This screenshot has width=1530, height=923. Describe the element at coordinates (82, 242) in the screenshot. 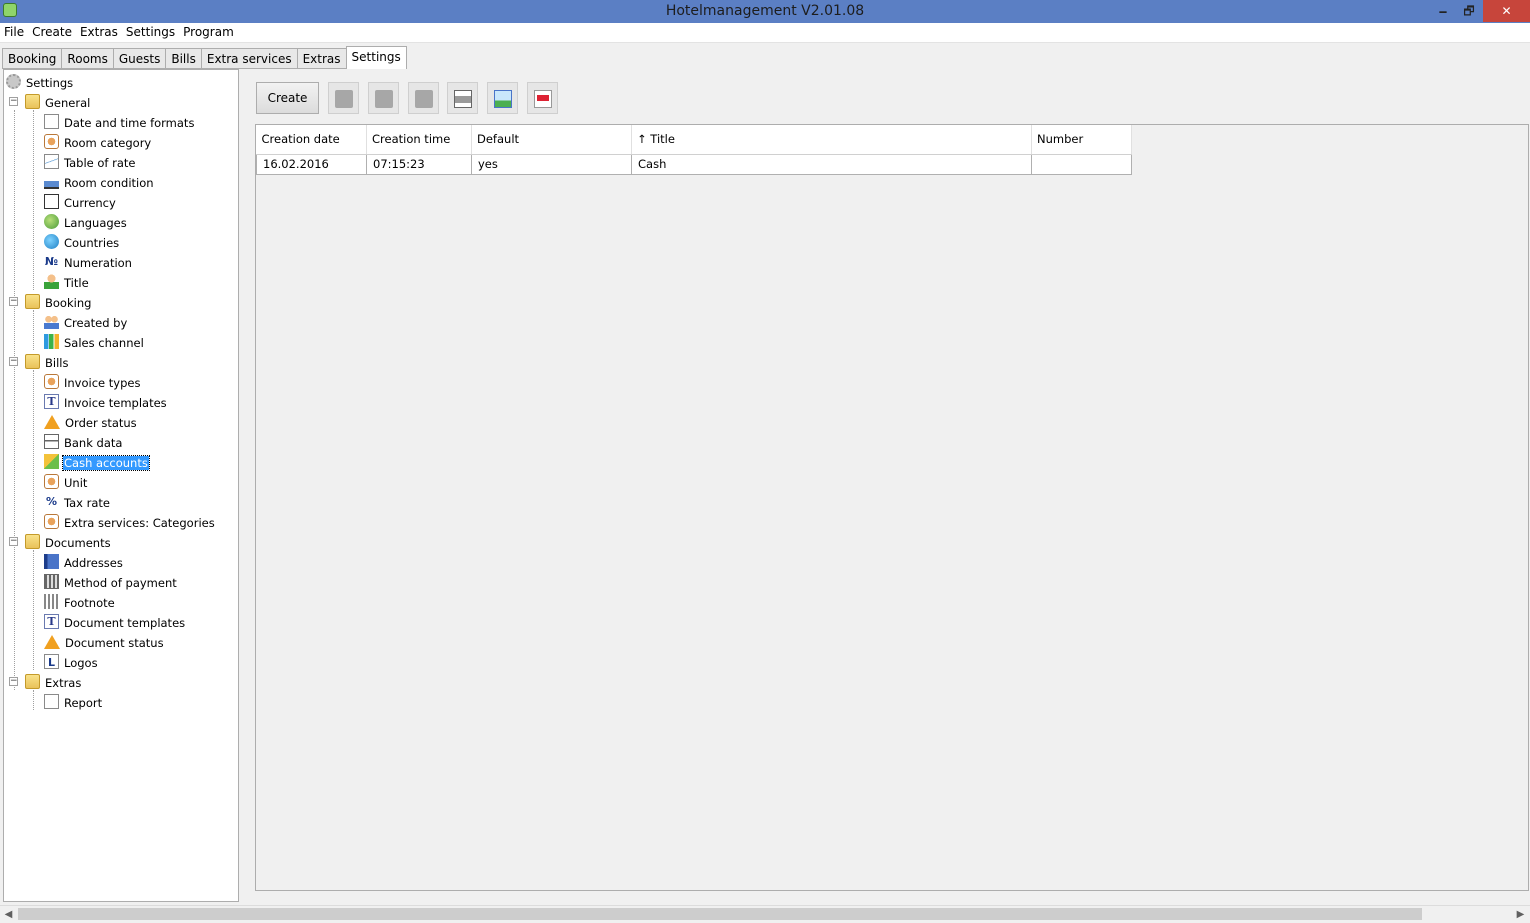

I see `tree-item-countries: Countries` at that location.